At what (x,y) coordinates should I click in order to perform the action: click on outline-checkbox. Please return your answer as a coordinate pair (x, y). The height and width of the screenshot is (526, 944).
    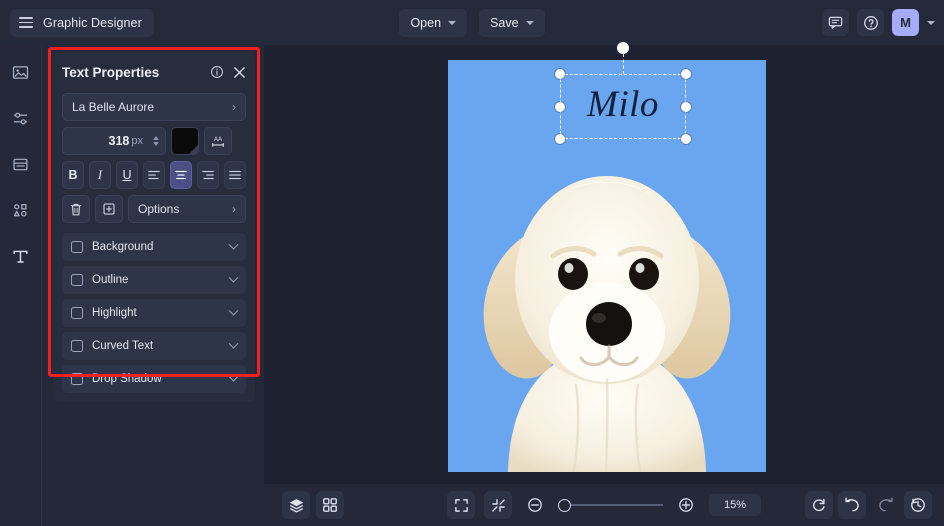
    Looking at the image, I should click on (77, 280).